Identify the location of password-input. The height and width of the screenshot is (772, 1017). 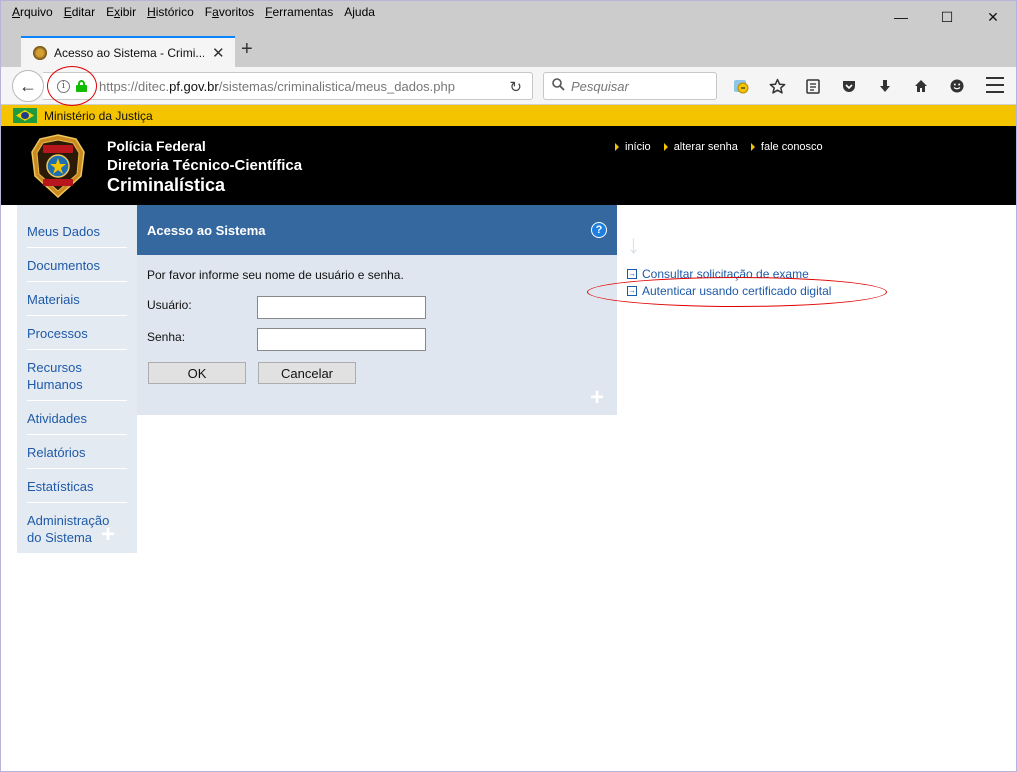
(341, 339).